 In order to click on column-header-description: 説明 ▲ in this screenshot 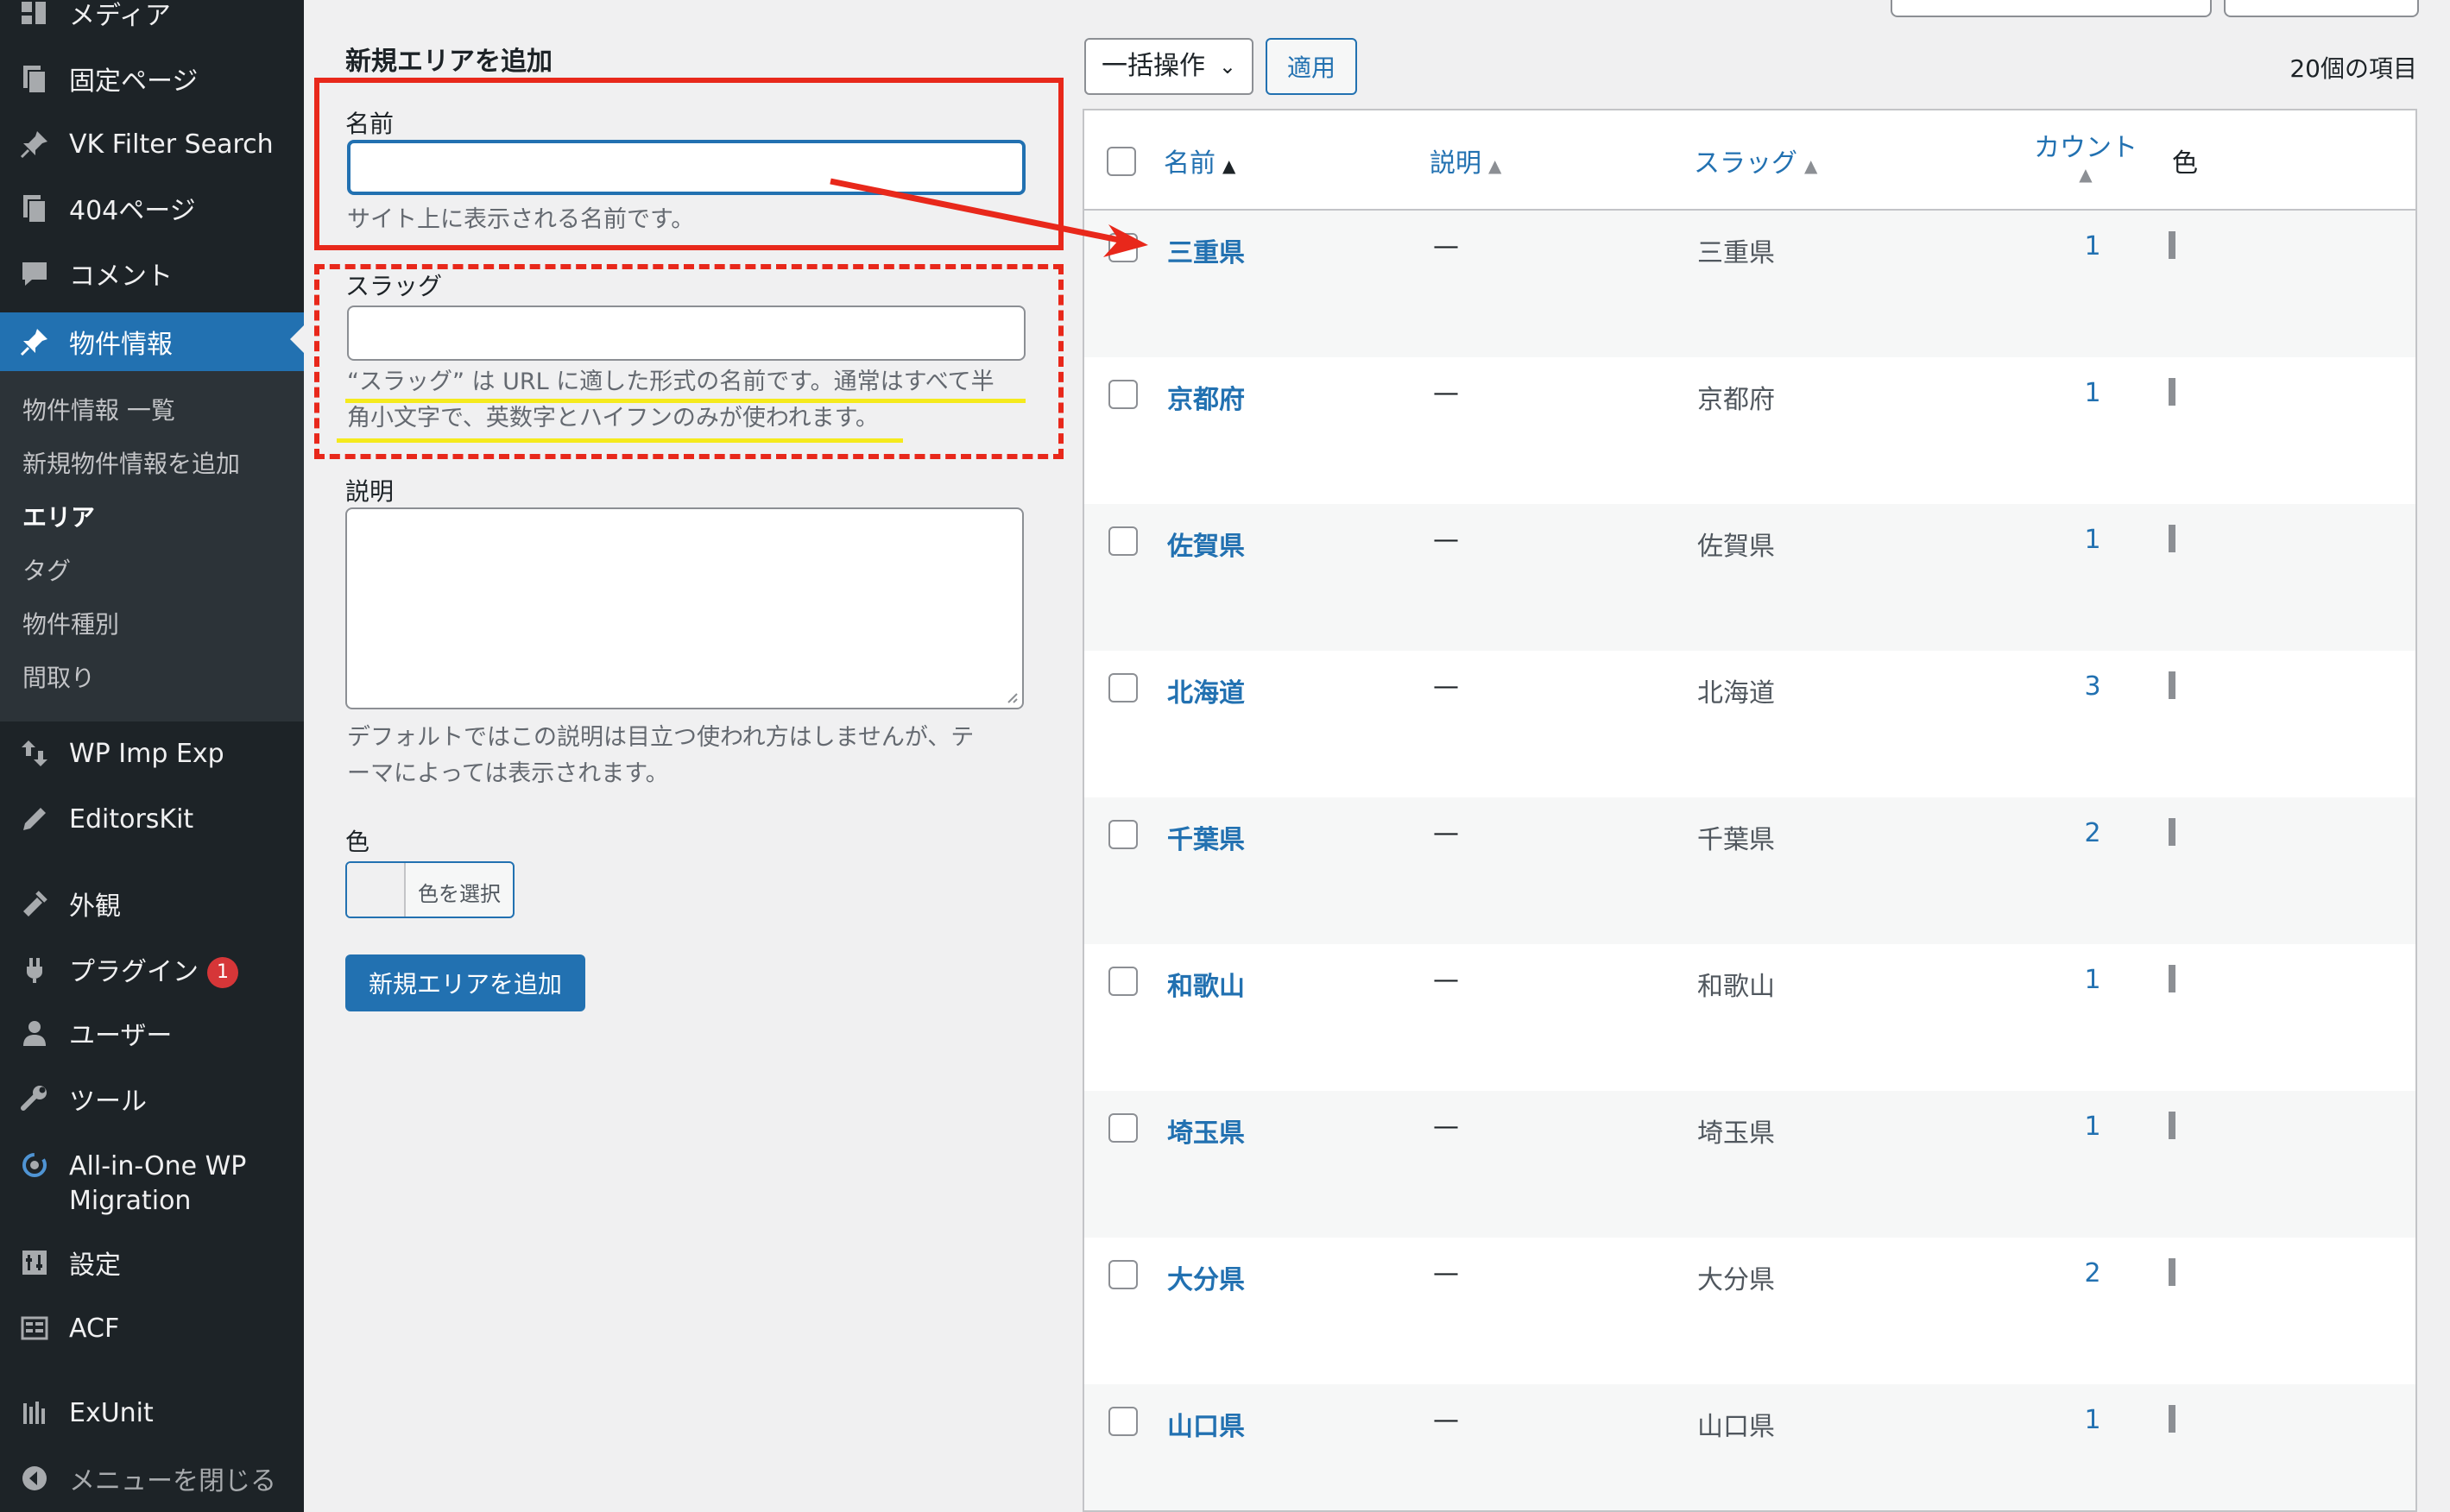, I will do `click(1465, 161)`.